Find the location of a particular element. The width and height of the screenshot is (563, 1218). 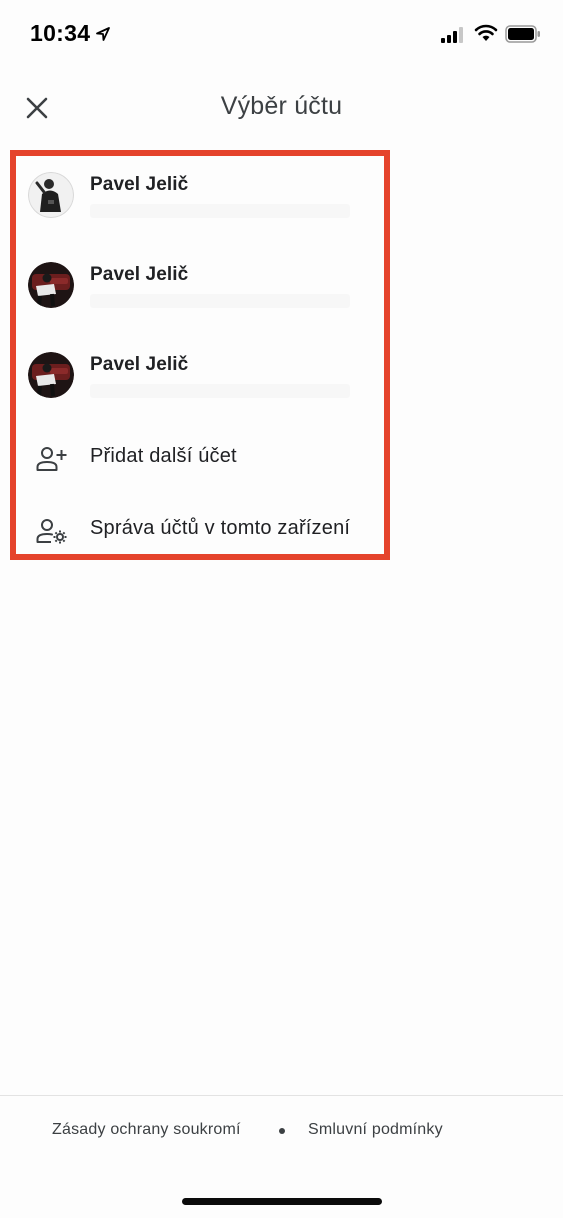

add-account-label: Přidat další účet is located at coordinates (163, 456).